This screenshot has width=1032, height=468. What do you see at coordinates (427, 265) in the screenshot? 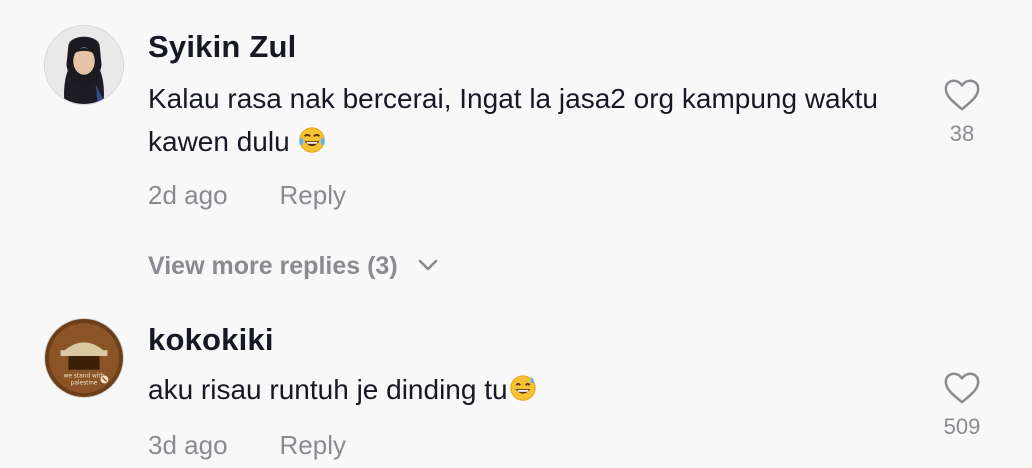
I see `chevron-down-icon` at bounding box center [427, 265].